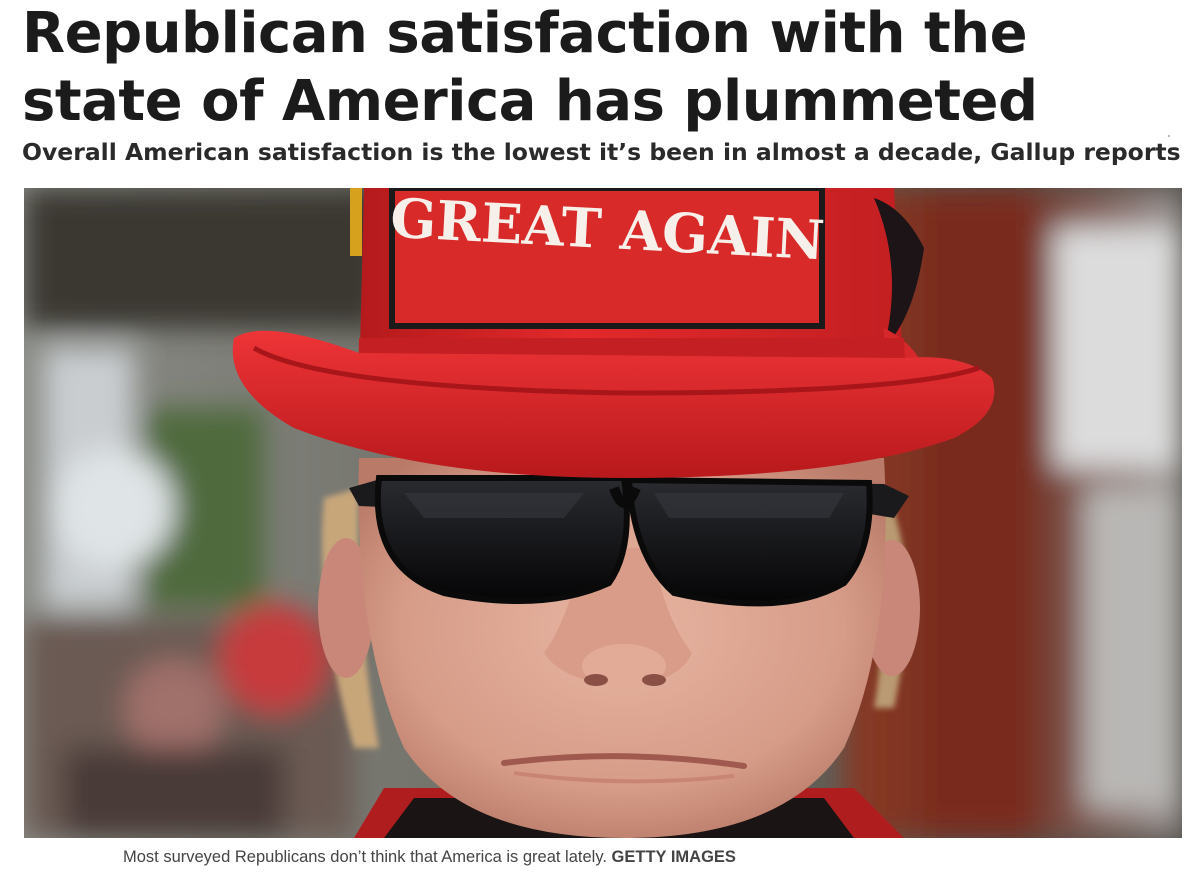 The height and width of the screenshot is (883, 1200). What do you see at coordinates (673, 857) in the screenshot?
I see `photo-credit: GETTY IMAGES` at bounding box center [673, 857].